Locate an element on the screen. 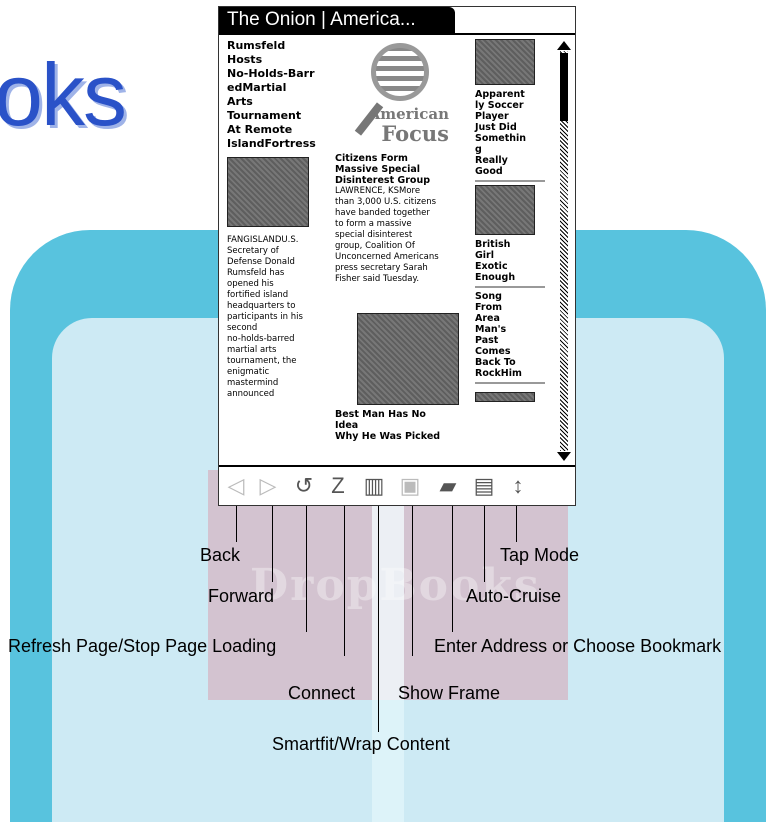 The height and width of the screenshot is (822, 776). browser-toolbar: ◁ ▷ ↺ Z ▥ ▣ ▰ ▤ ↕ is located at coordinates (397, 485).